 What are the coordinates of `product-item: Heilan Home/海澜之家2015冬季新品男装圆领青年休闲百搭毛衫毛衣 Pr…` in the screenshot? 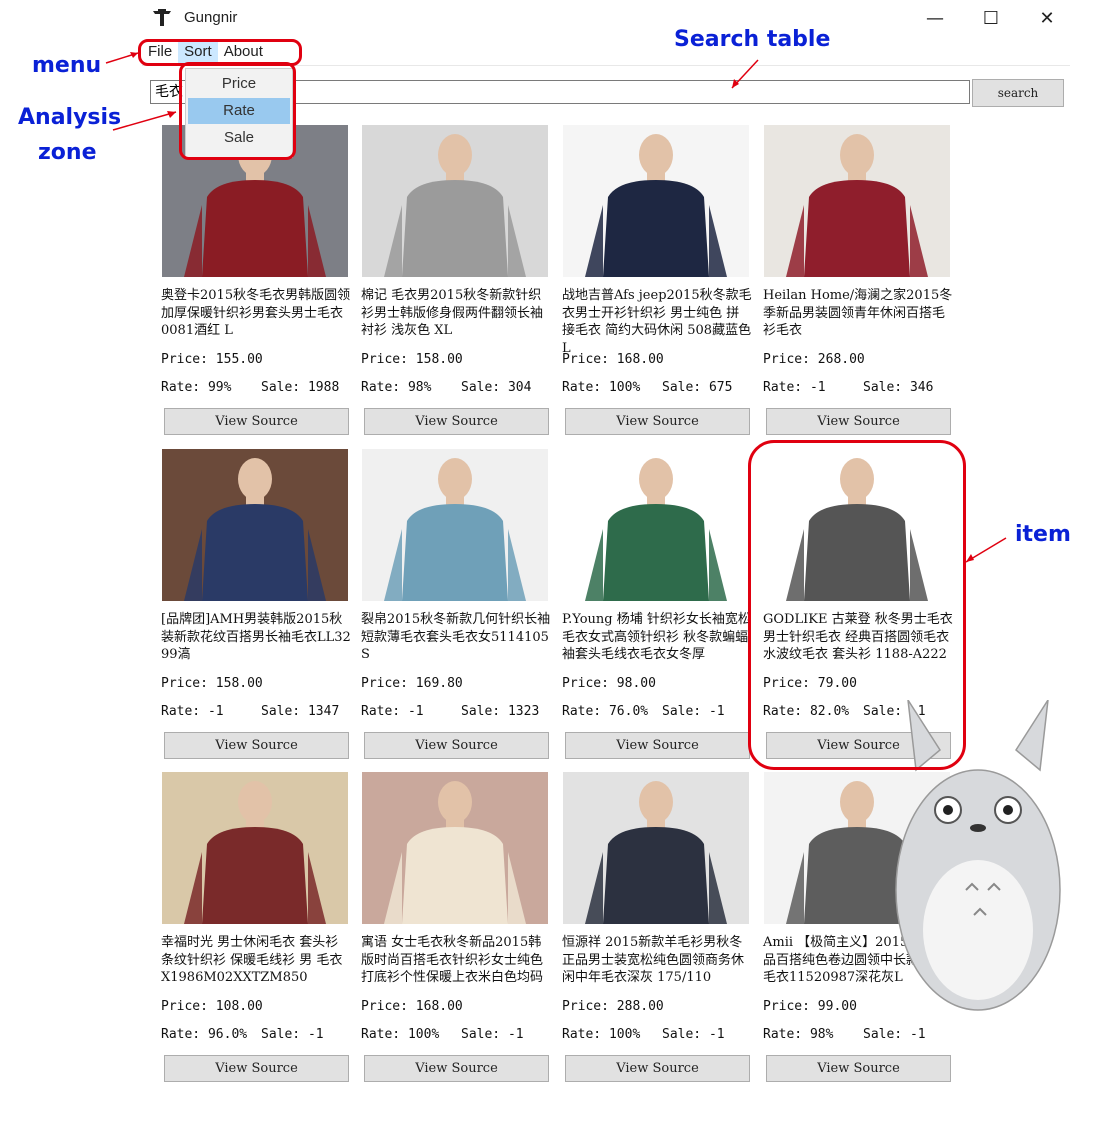 It's located at (858, 285).